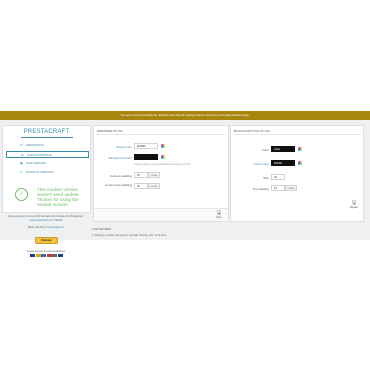  What do you see at coordinates (283, 149) in the screenshot?
I see `color-input: white` at bounding box center [283, 149].